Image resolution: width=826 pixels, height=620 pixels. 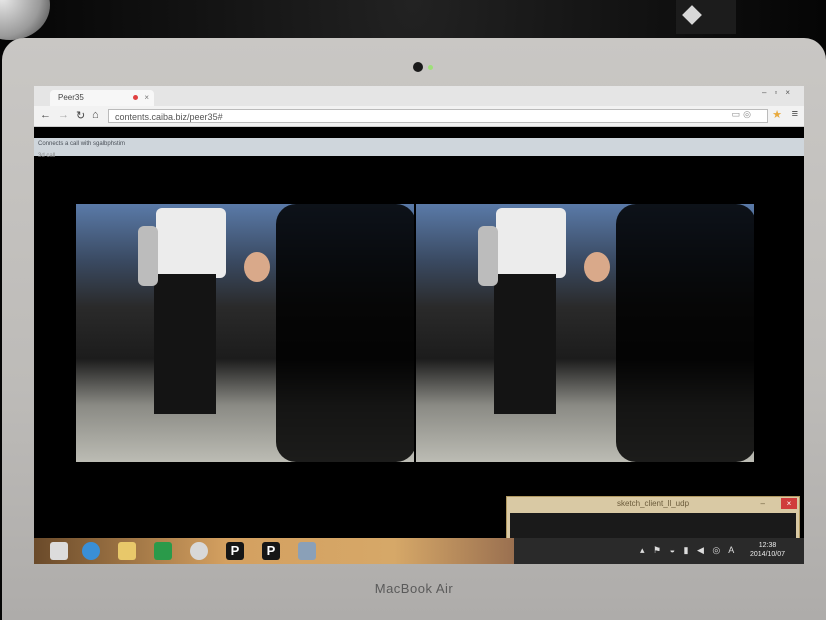 What do you see at coordinates (780, 92) in the screenshot?
I see `window-controls: –▫×` at bounding box center [780, 92].